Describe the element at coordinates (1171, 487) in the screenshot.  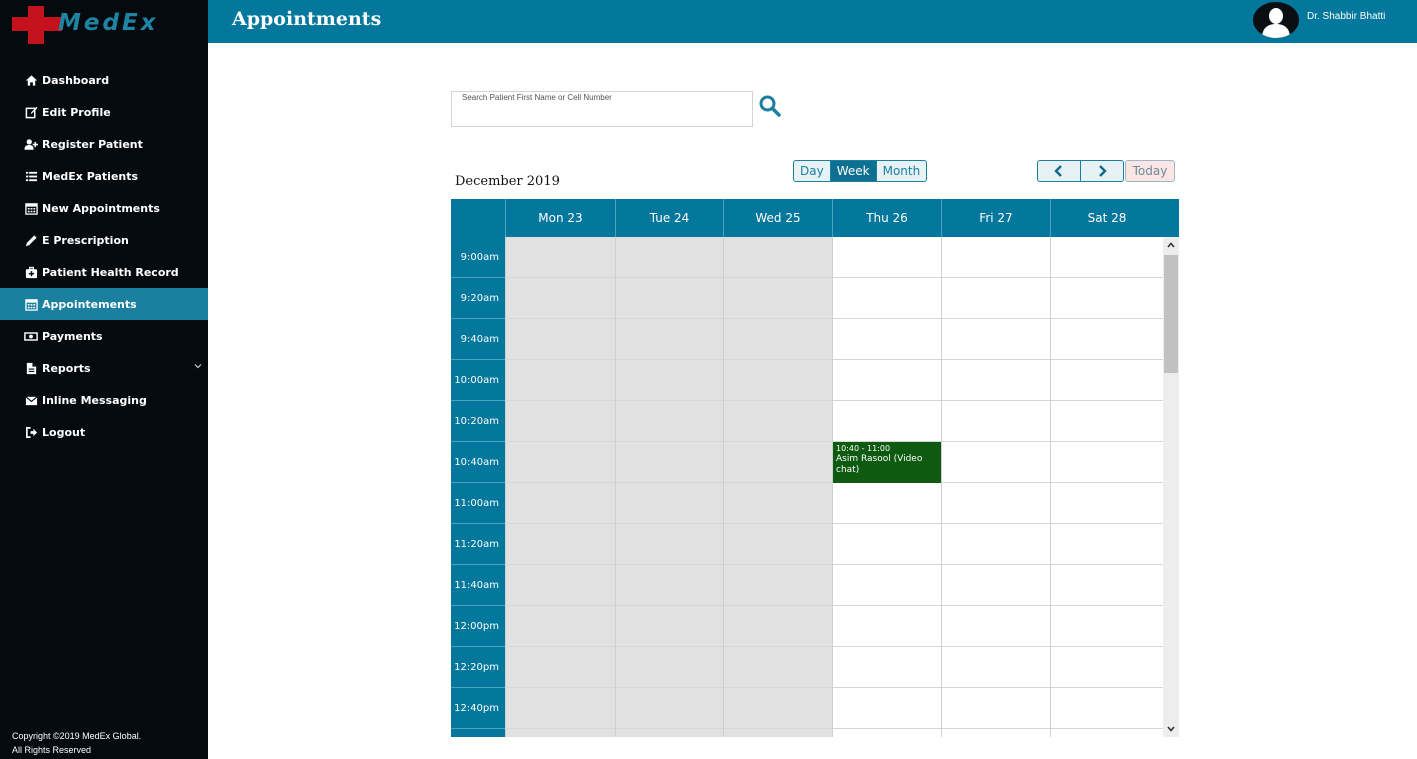
I see `calendar-scrollbar` at that location.